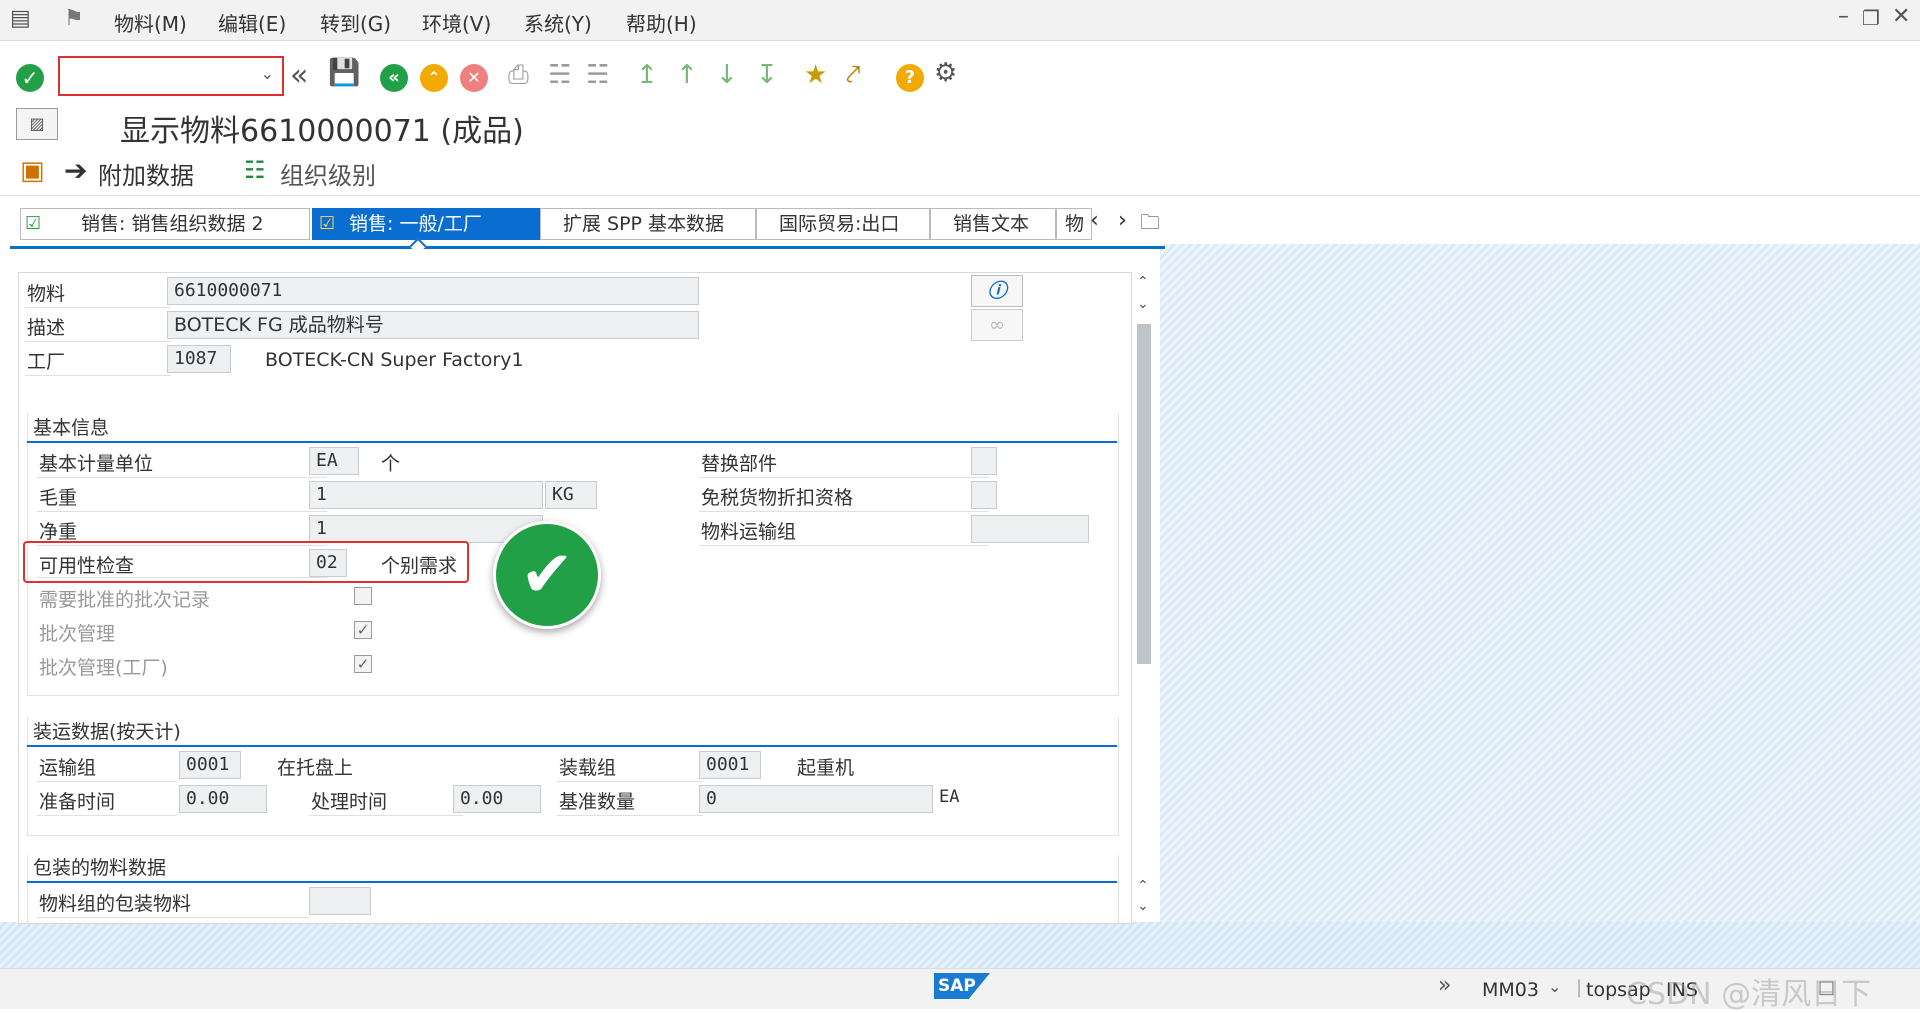  I want to click on base-qty-field: 0, so click(816, 799).